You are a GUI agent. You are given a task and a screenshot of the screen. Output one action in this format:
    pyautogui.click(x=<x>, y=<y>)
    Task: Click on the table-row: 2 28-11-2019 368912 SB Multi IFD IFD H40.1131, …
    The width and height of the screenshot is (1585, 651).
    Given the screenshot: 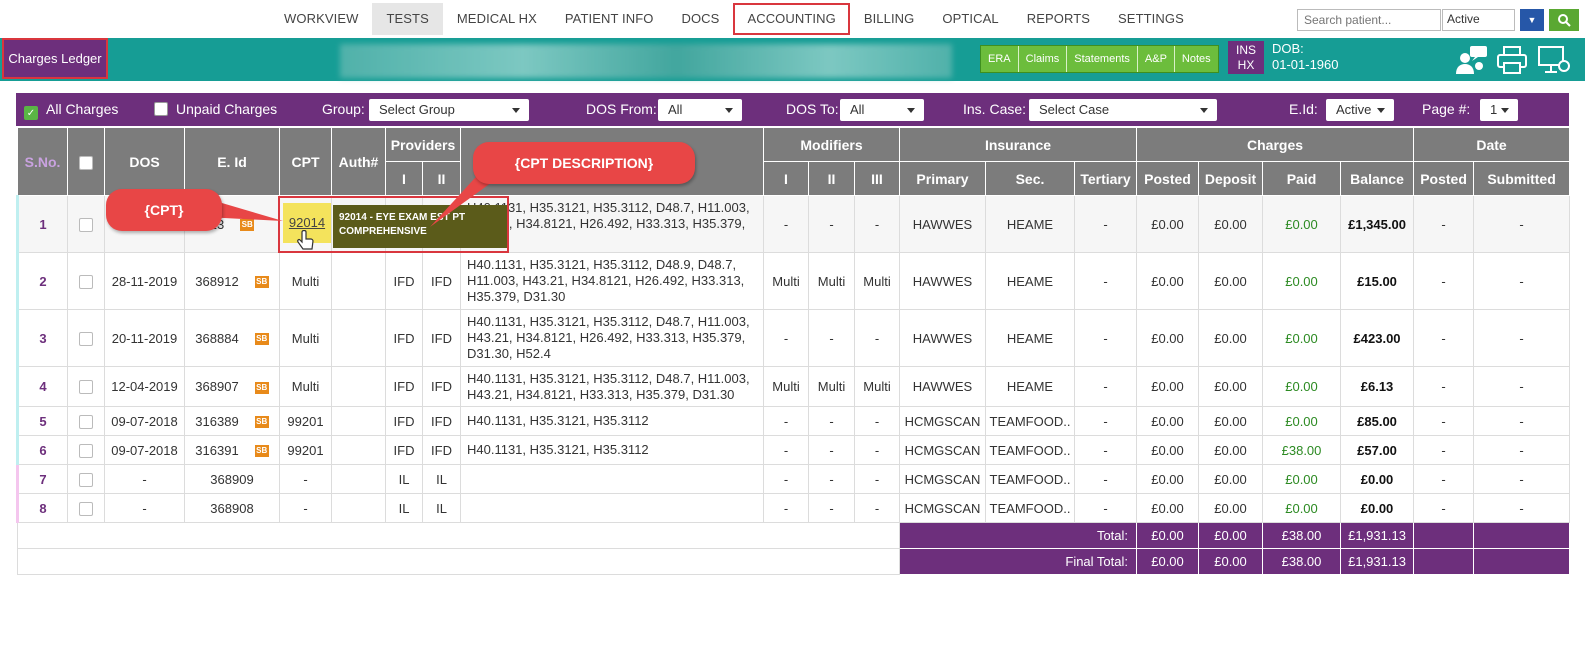 What is the action you would take?
    pyautogui.click(x=793, y=281)
    